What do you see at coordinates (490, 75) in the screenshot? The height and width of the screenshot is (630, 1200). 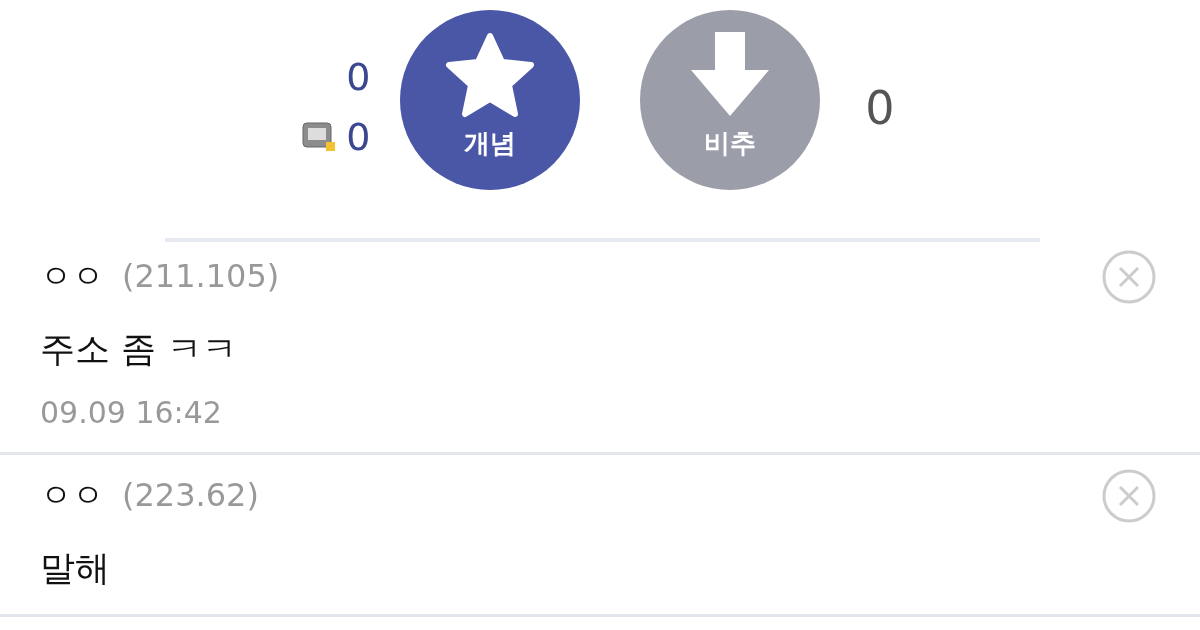 I see `star-icon` at bounding box center [490, 75].